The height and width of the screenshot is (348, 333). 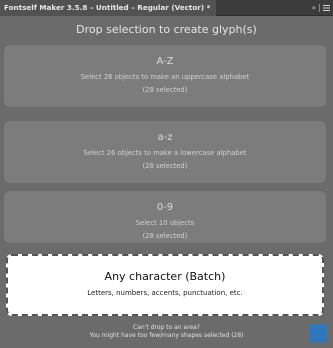 What do you see at coordinates (165, 166) in the screenshot?
I see `lowercase-selected-count: (28 selected)` at bounding box center [165, 166].